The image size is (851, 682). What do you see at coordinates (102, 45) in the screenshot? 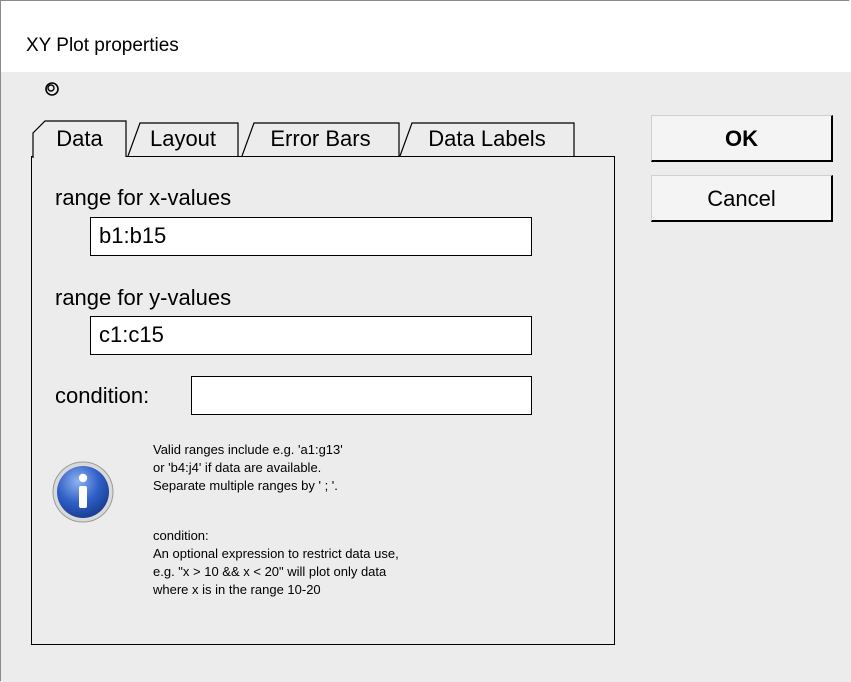
I see `window-title: XY Plot properties` at bounding box center [102, 45].